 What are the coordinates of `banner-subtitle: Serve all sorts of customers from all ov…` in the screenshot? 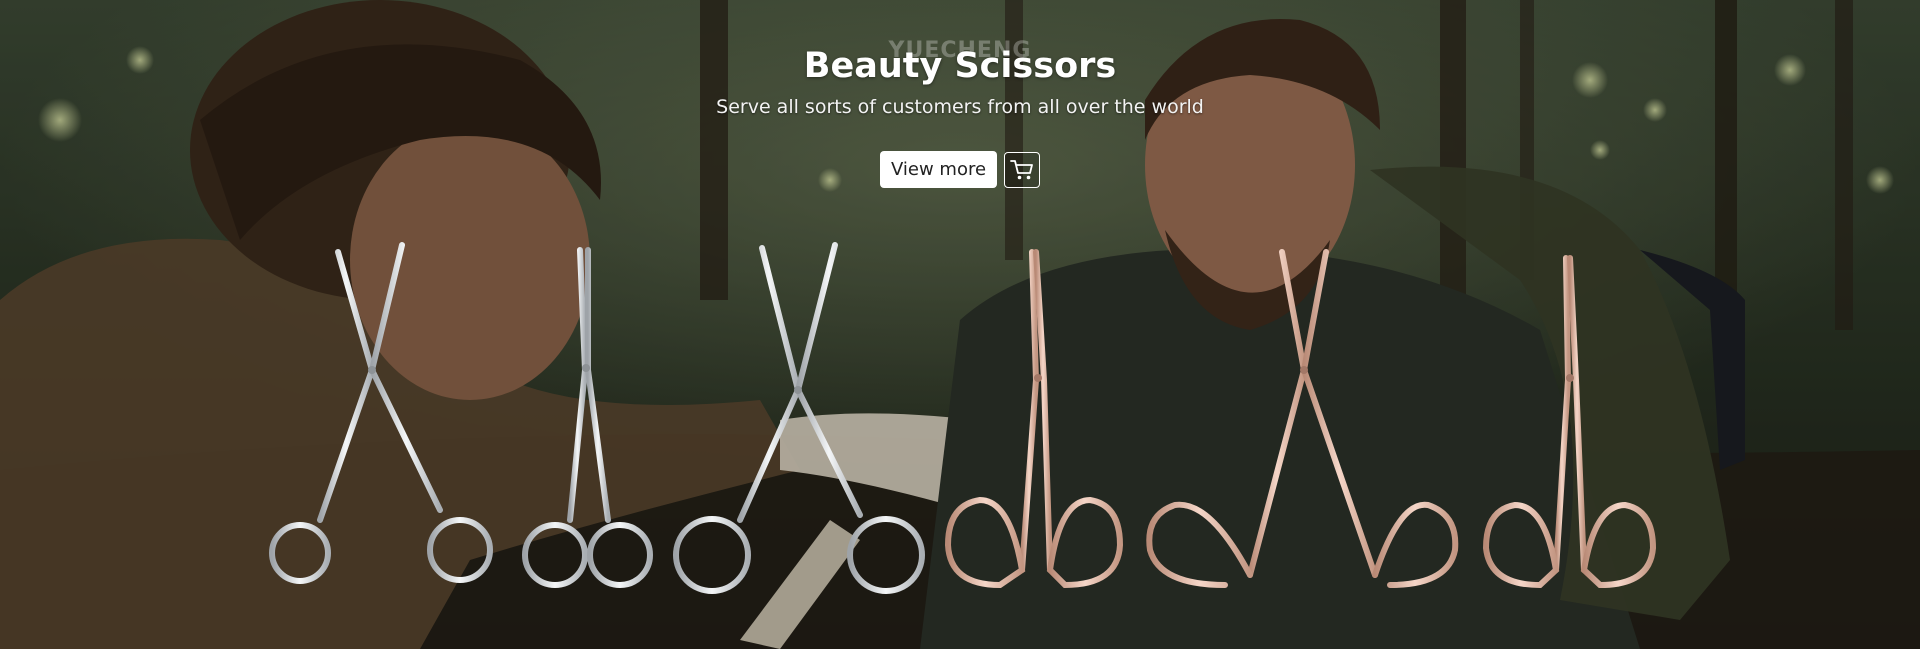 It's located at (960, 107).